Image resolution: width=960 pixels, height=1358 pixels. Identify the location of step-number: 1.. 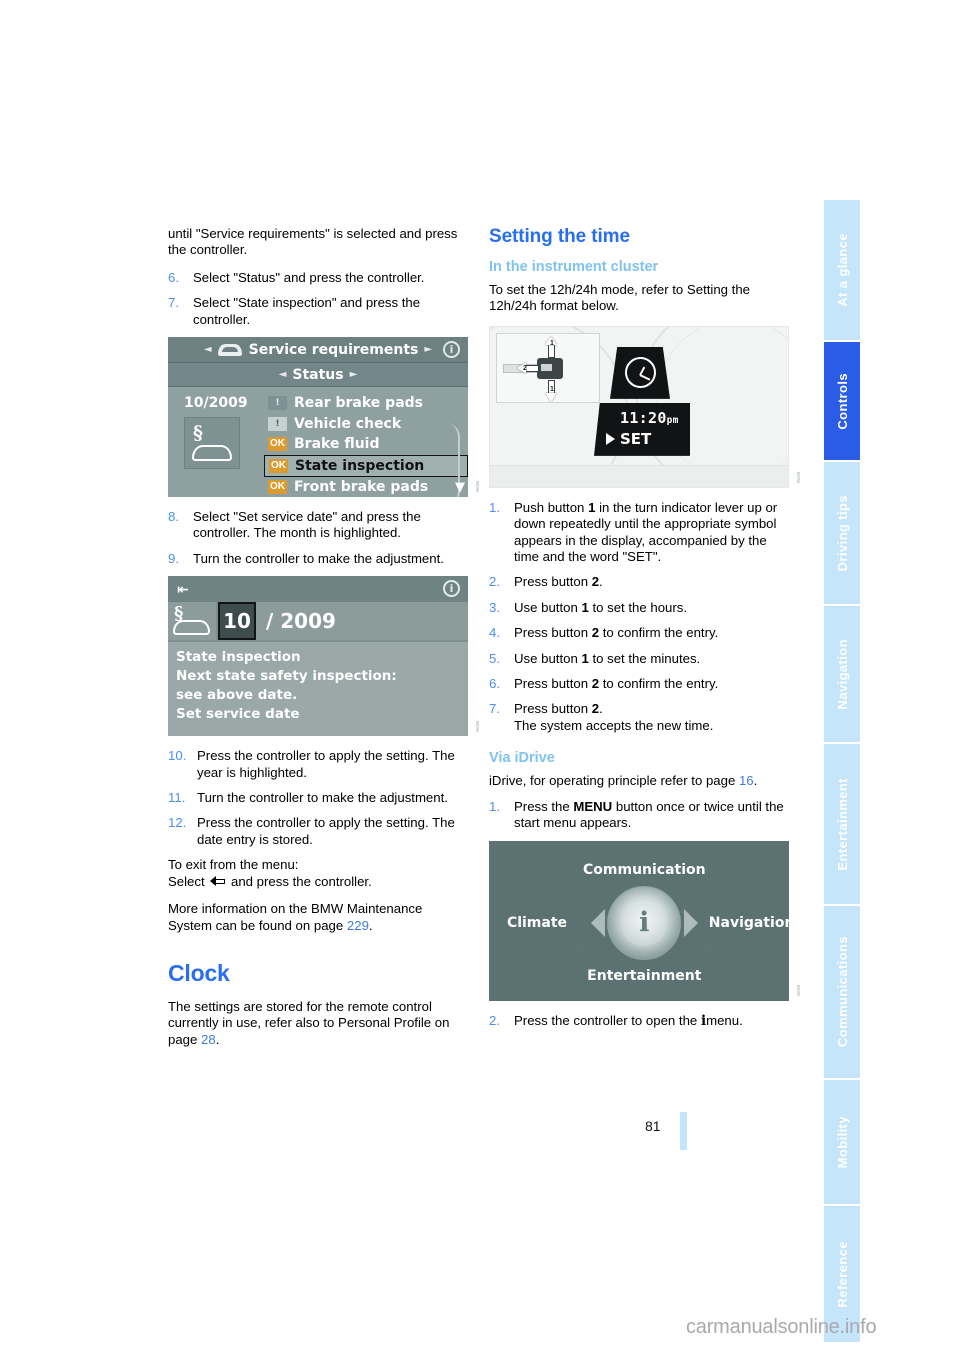
(494, 806).